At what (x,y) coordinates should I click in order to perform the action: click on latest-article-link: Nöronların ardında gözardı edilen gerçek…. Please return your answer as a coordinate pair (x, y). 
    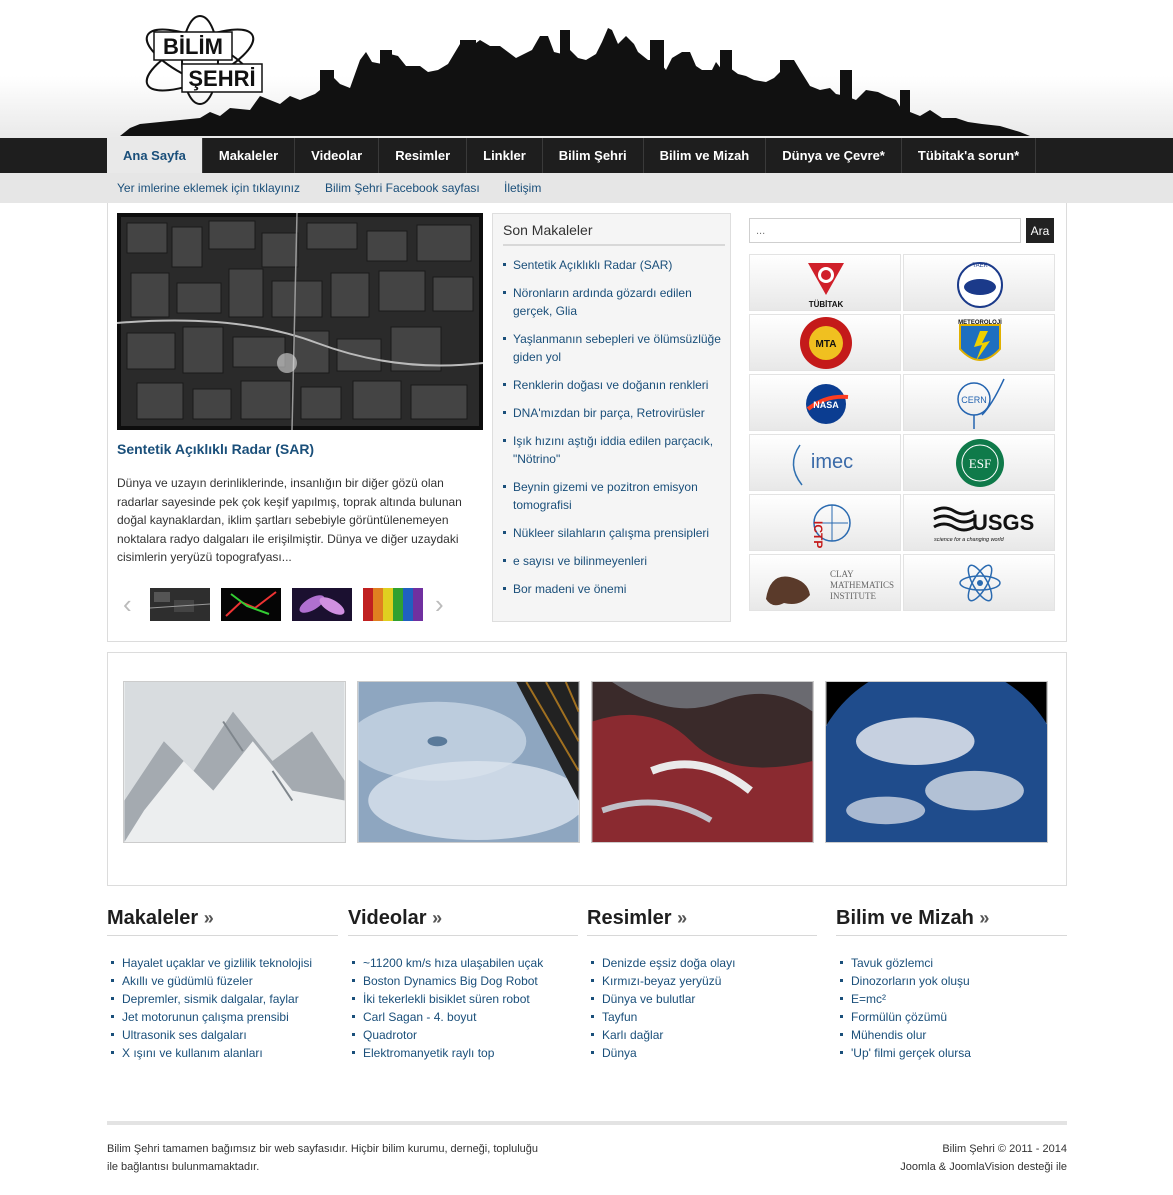
    Looking at the image, I should click on (614, 302).